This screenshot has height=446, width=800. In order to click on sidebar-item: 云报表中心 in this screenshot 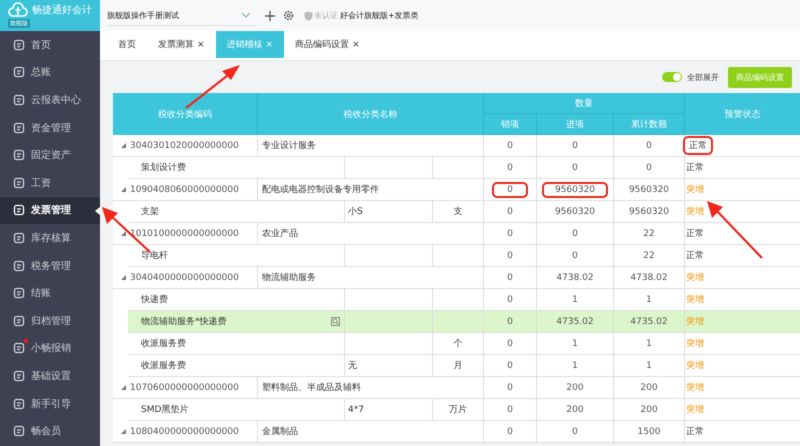, I will do `click(50, 100)`.